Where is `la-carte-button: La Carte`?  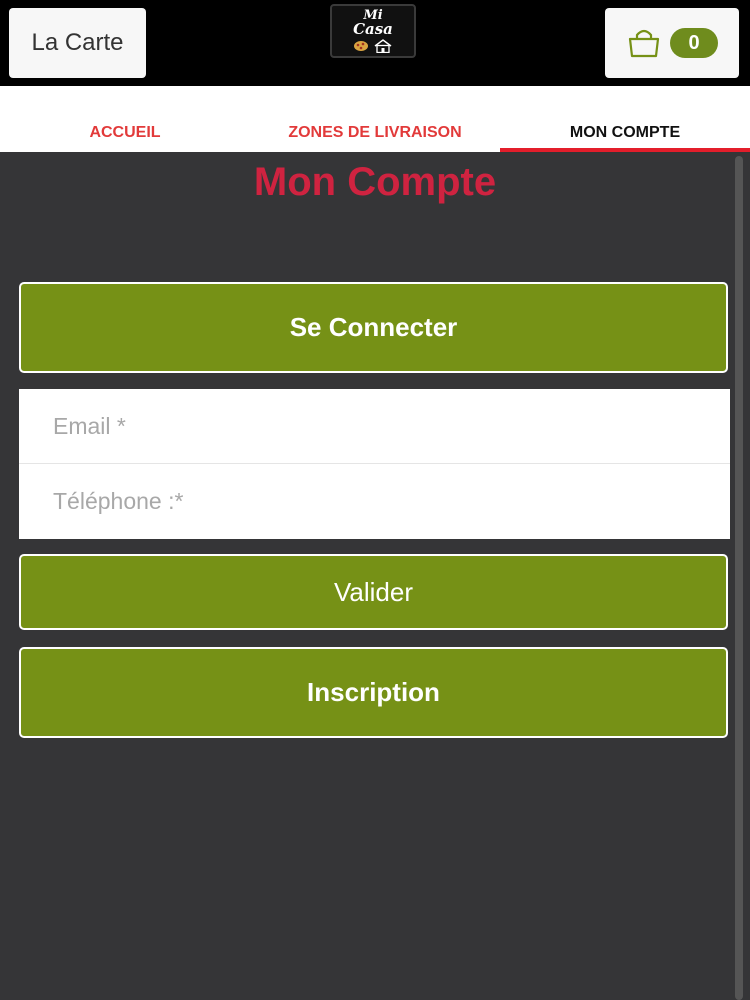
la-carte-button: La Carte is located at coordinates (77, 43).